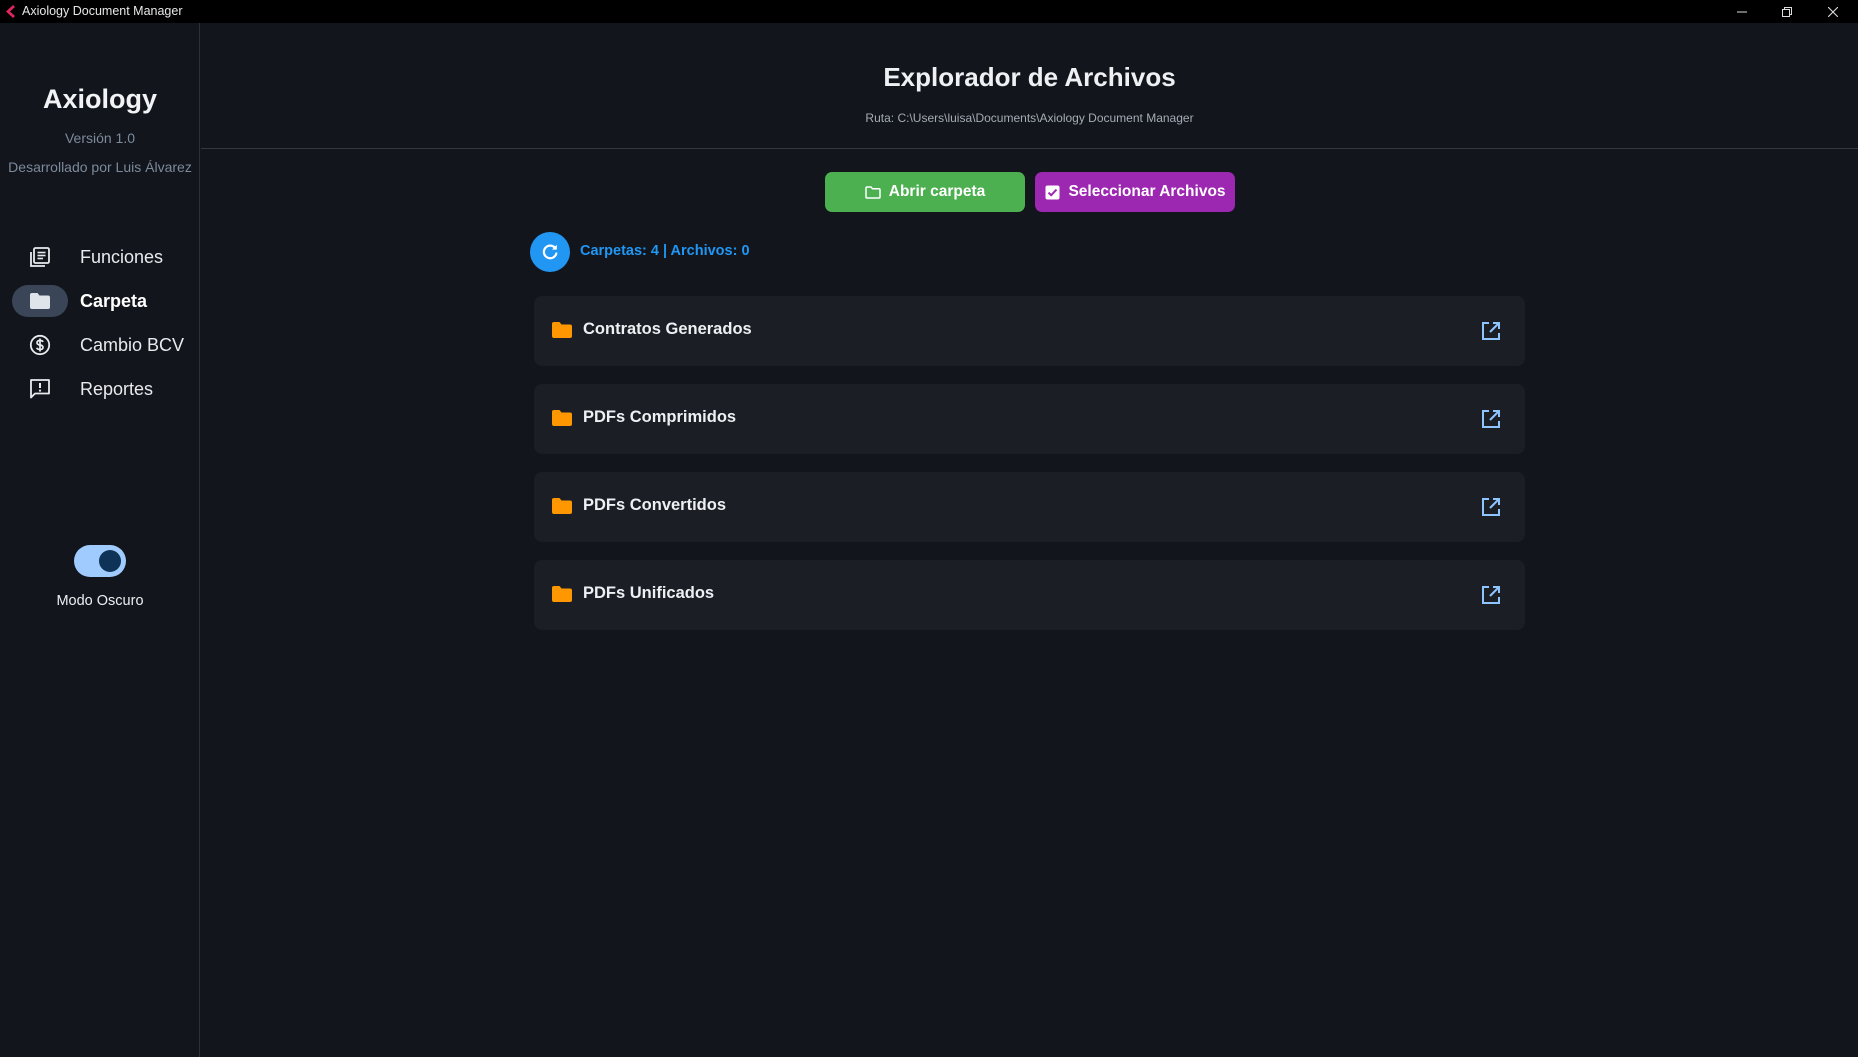  I want to click on dark-mode-label: Modo Oscuro, so click(100, 601).